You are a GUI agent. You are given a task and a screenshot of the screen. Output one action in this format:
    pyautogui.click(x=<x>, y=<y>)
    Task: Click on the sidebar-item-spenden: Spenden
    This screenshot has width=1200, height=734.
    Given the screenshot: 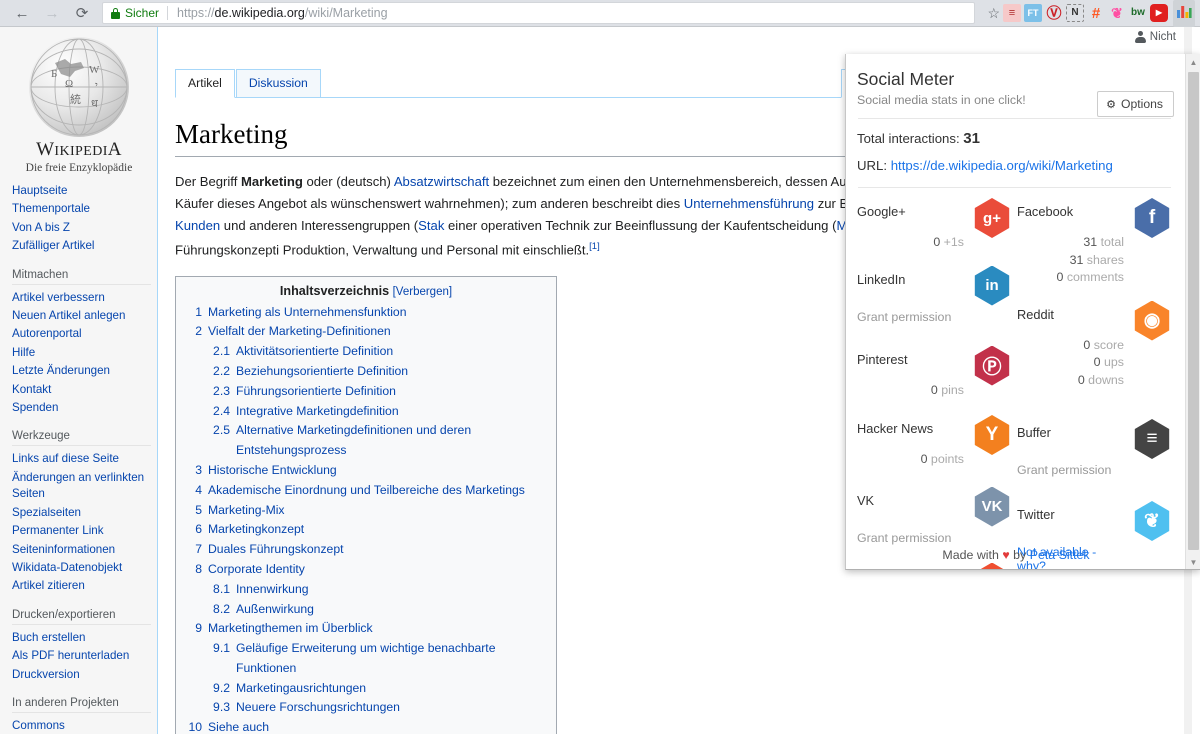 What is the action you would take?
    pyautogui.click(x=81, y=408)
    